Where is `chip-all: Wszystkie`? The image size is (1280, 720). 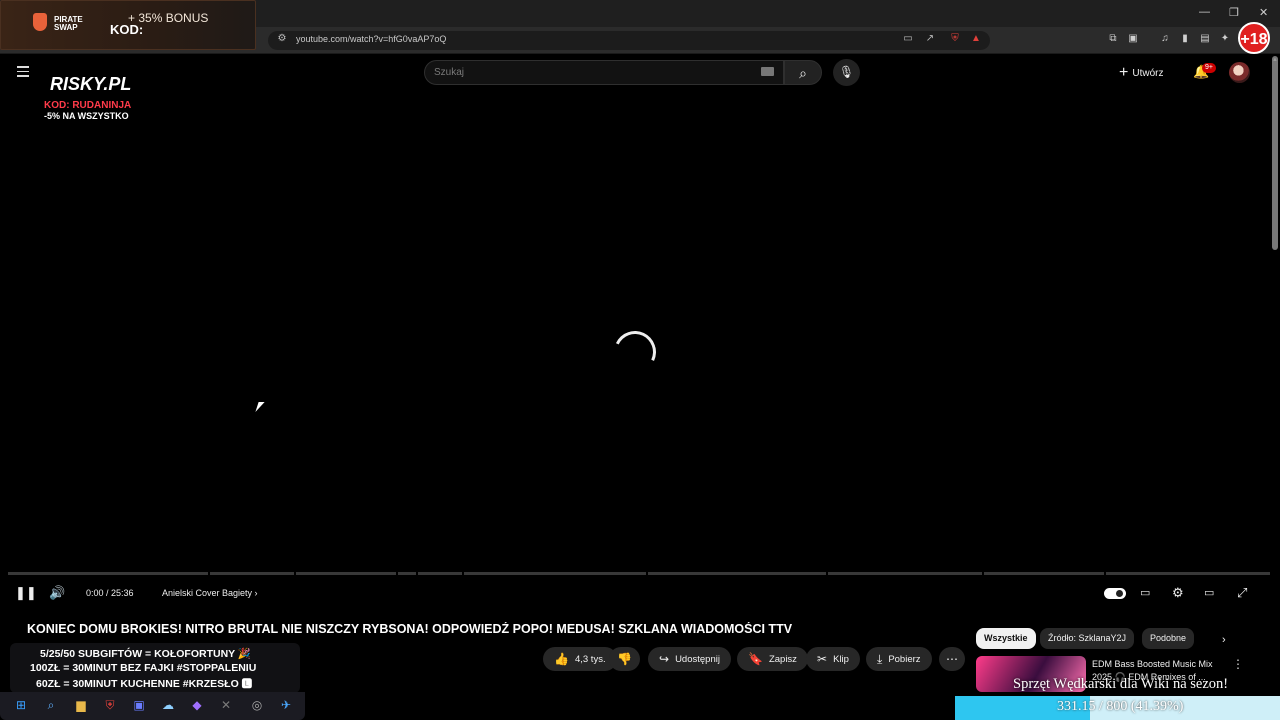 chip-all: Wszystkie is located at coordinates (1006, 638).